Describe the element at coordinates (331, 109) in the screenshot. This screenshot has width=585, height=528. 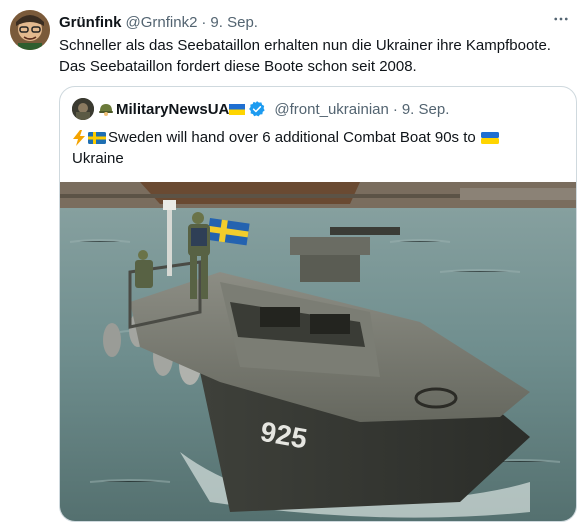
I see `quoted-author-handle: @front_ukrainian` at that location.